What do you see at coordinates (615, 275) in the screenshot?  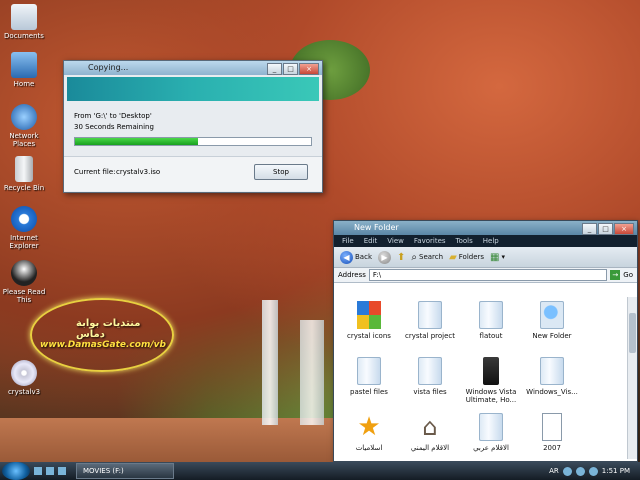 I see `go-arrow-icon: →` at bounding box center [615, 275].